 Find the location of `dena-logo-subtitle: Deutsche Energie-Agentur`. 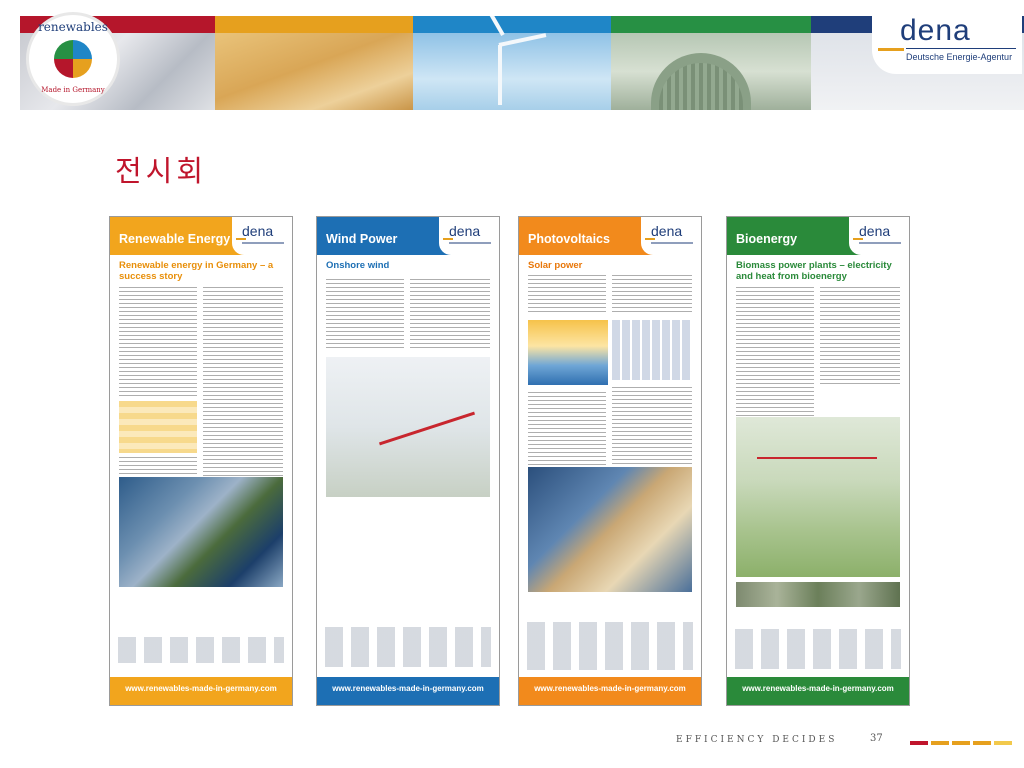

dena-logo-subtitle: Deutsche Energie-Agentur is located at coordinates (959, 57).